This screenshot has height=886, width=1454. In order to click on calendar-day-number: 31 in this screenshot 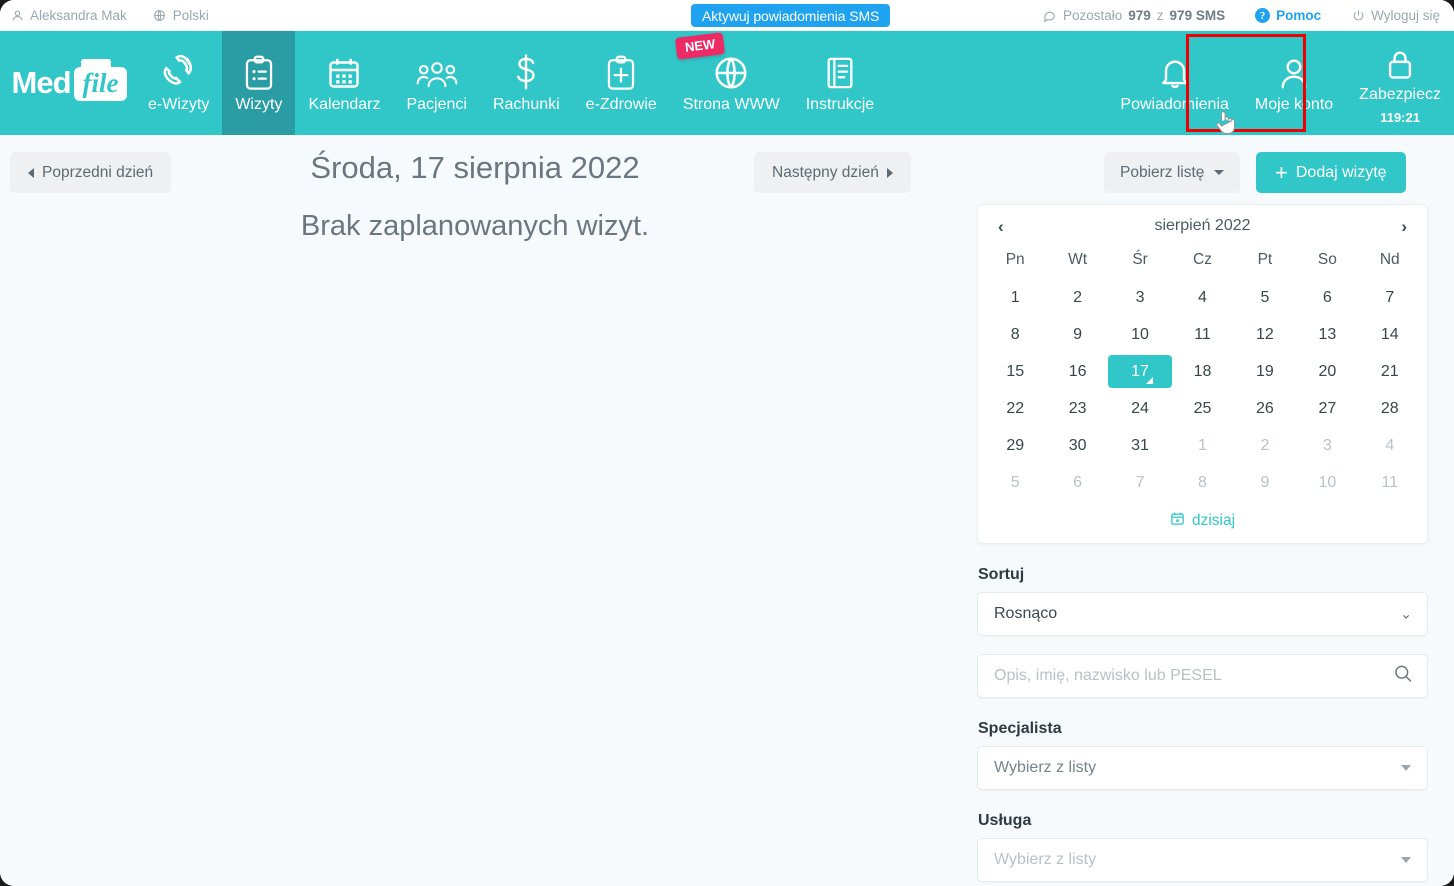, I will do `click(1140, 445)`.